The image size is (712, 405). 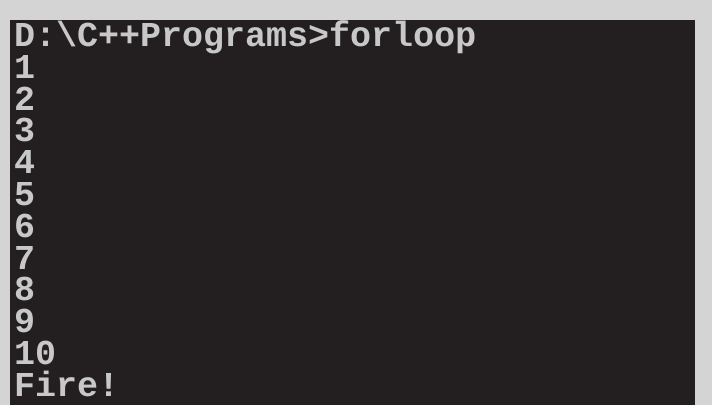 I want to click on console-line: 6, so click(x=25, y=228).